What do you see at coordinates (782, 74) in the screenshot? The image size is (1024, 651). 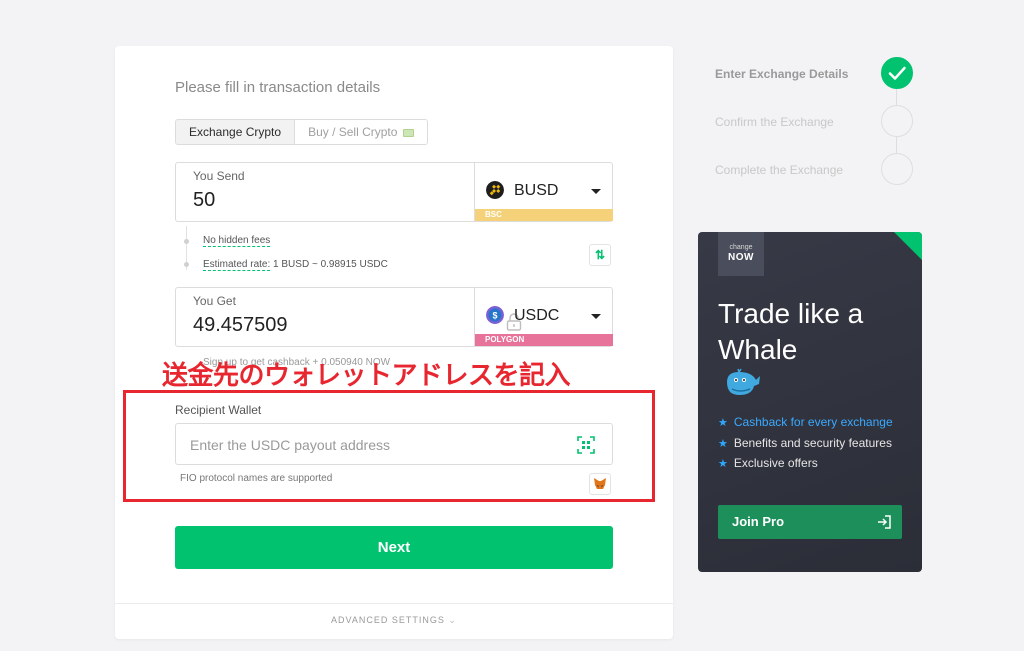 I see `step-enter-details: Enter Exchange Details` at bounding box center [782, 74].